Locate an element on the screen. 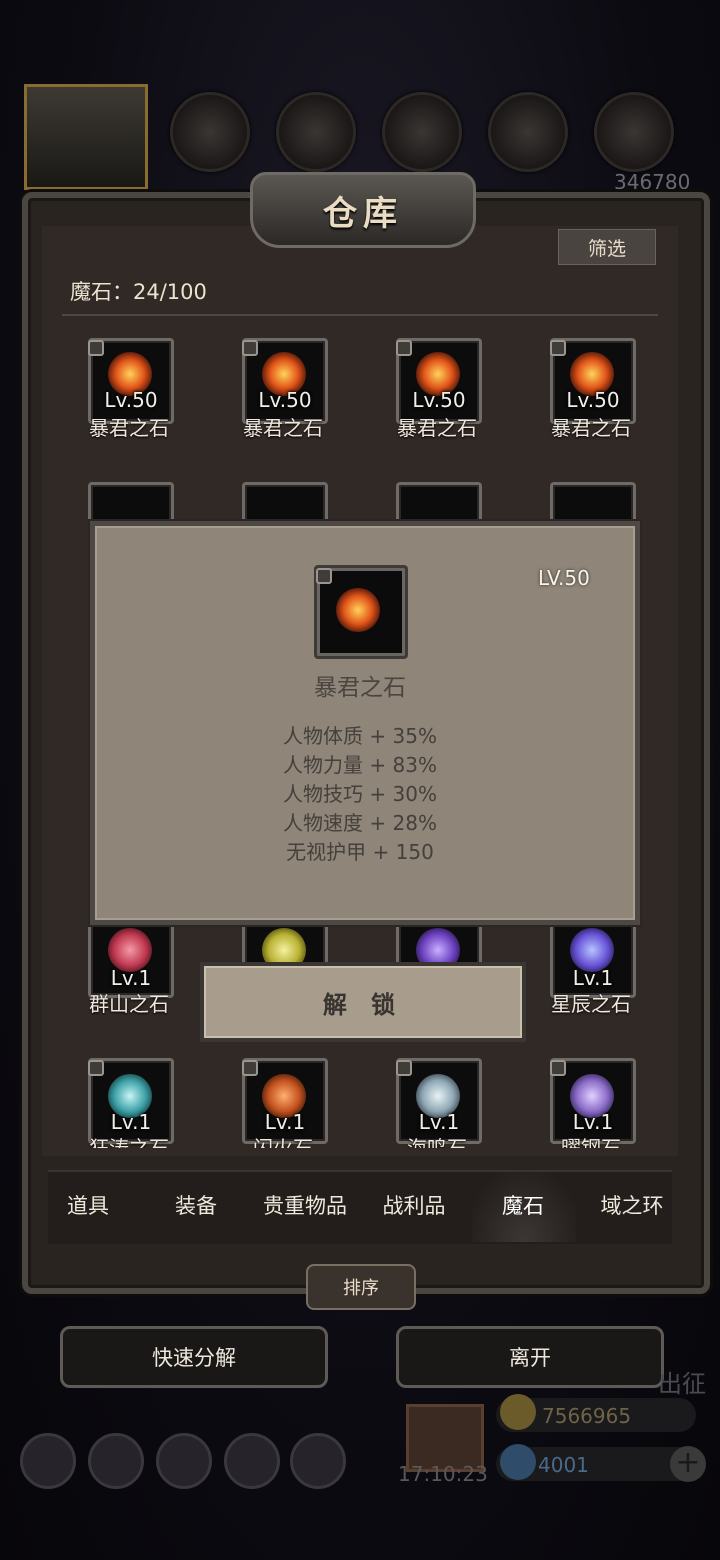 The width and height of the screenshot is (720, 1560). guild-icon is located at coordinates (184, 1461).